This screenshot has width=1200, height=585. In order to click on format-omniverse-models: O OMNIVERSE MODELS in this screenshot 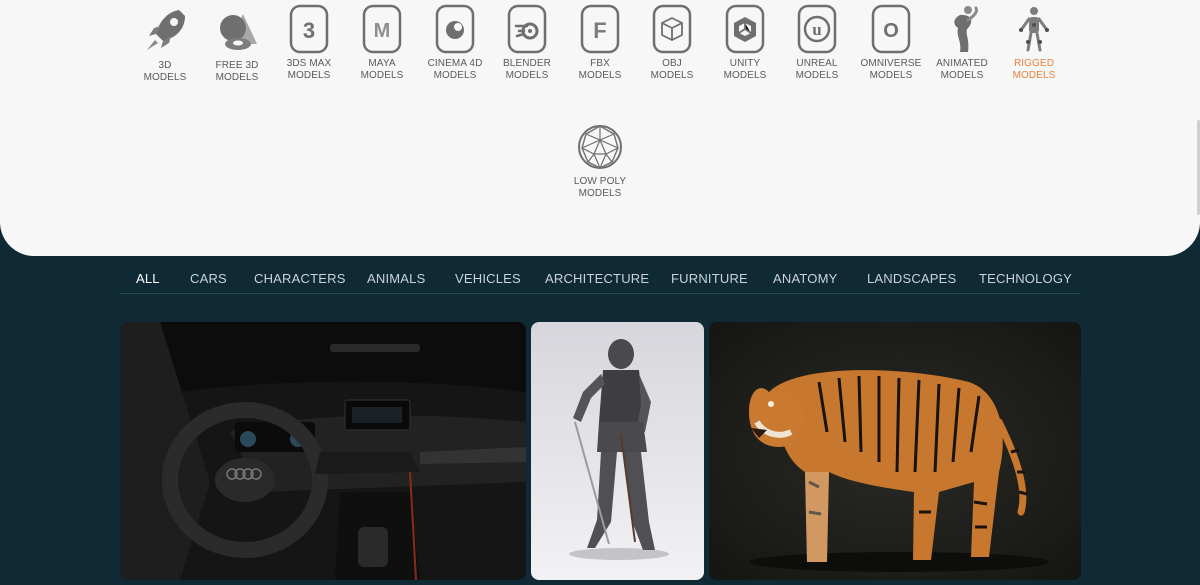, I will do `click(891, 43)`.